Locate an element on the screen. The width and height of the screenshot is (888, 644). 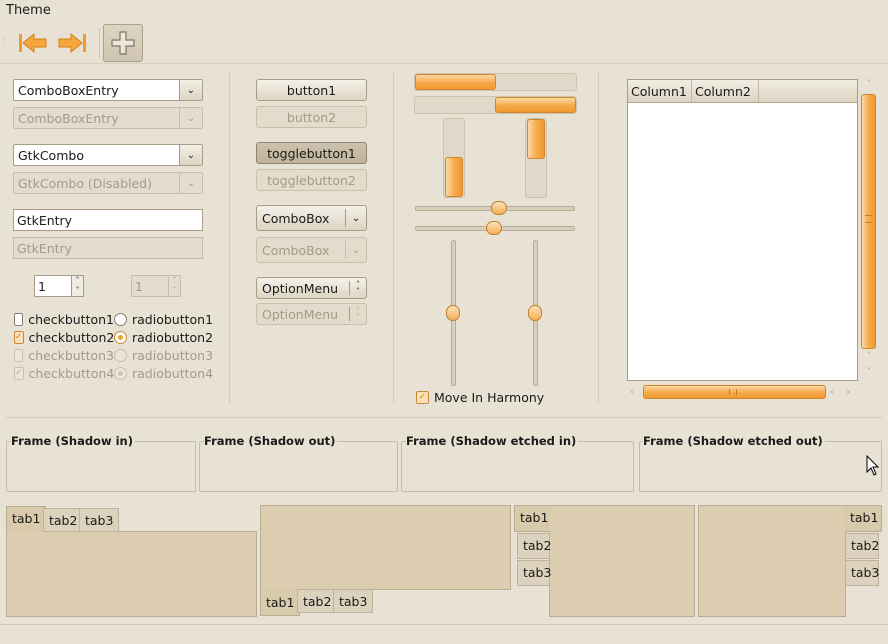
menubar: Theme is located at coordinates (444, 11).